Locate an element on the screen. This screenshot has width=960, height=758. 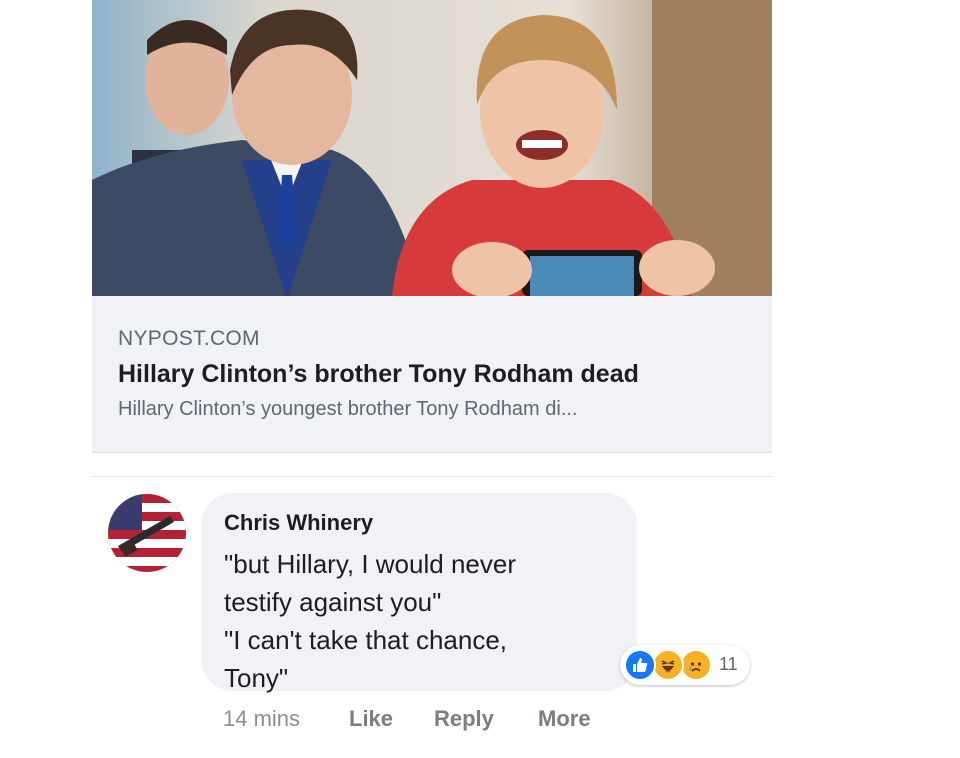
comment-line: testify against you" is located at coordinates (333, 602).